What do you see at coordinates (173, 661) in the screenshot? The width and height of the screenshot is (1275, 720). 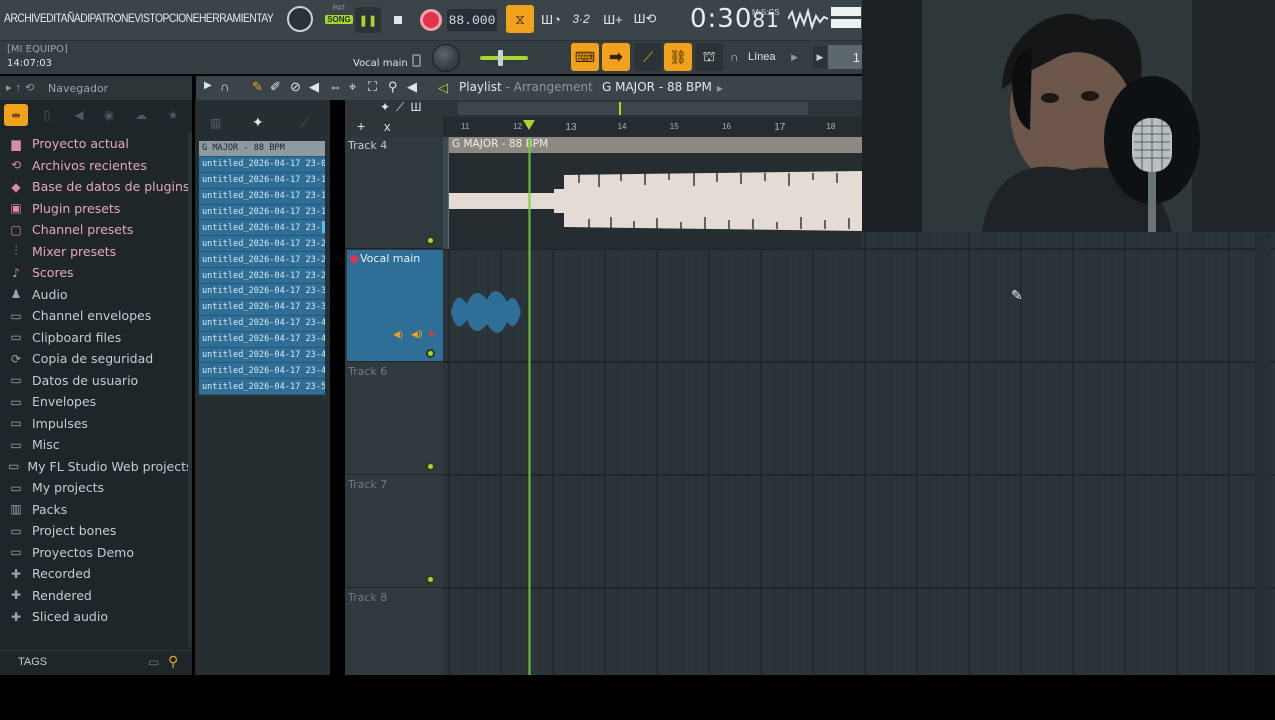 I see `search-icon: ⚲` at bounding box center [173, 661].